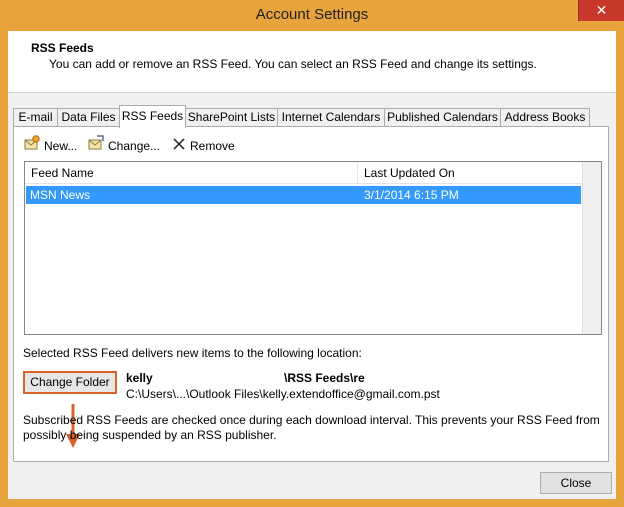 Image resolution: width=624 pixels, height=507 pixels. I want to click on column-last-updated: Last Updated On, so click(470, 173).